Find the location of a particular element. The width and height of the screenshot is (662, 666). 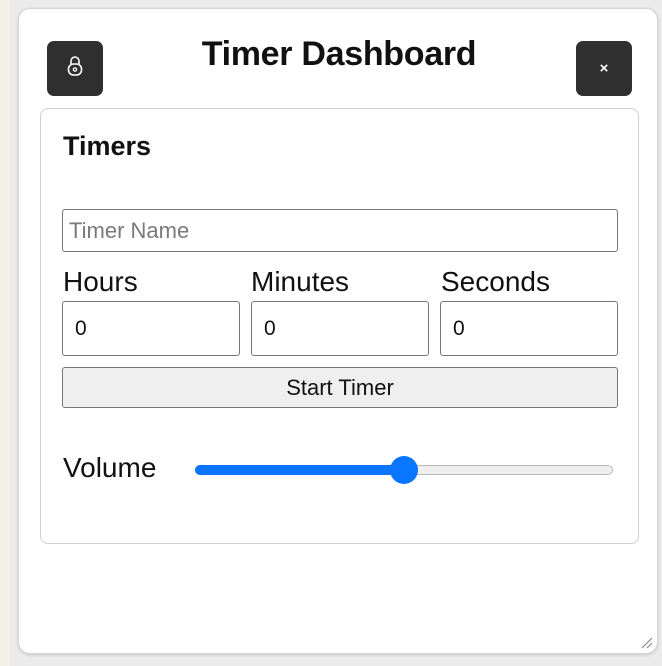

close-button: × is located at coordinates (604, 68).